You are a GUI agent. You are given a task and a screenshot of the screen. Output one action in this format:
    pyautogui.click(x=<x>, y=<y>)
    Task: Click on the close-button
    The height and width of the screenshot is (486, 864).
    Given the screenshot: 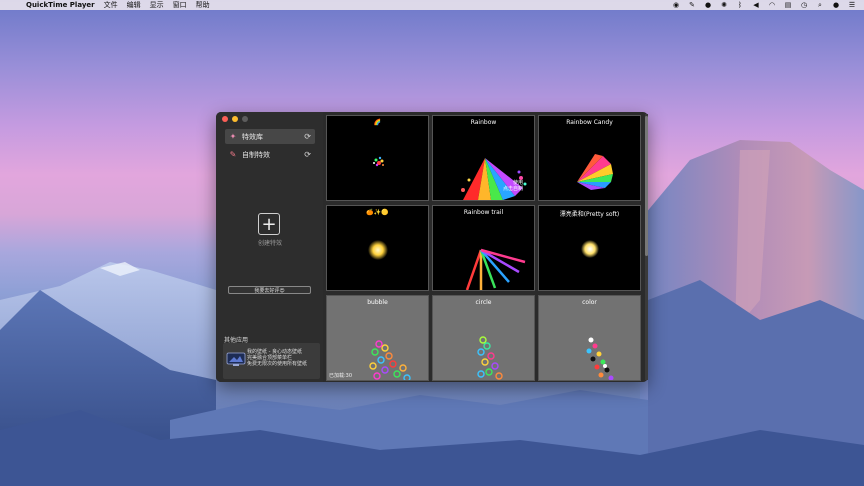 What is the action you would take?
    pyautogui.click(x=225, y=119)
    